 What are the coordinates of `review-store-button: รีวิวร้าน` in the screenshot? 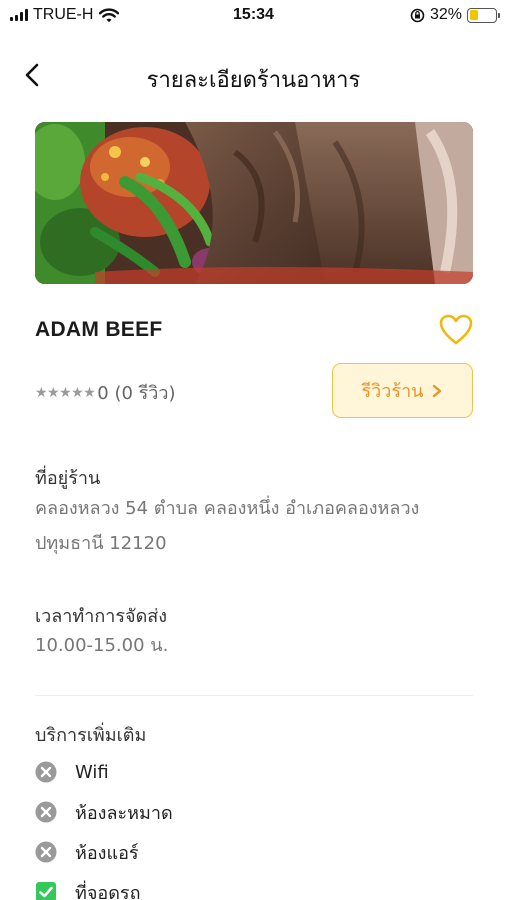 It's located at (402, 390).